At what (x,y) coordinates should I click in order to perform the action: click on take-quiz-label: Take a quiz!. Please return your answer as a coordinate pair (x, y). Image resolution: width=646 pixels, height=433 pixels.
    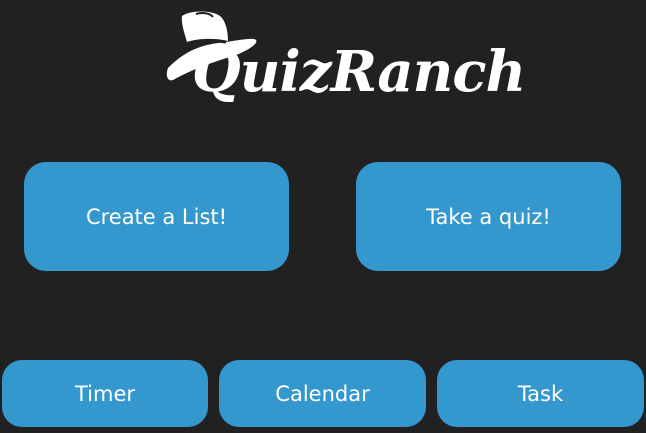
    Looking at the image, I should click on (488, 216).